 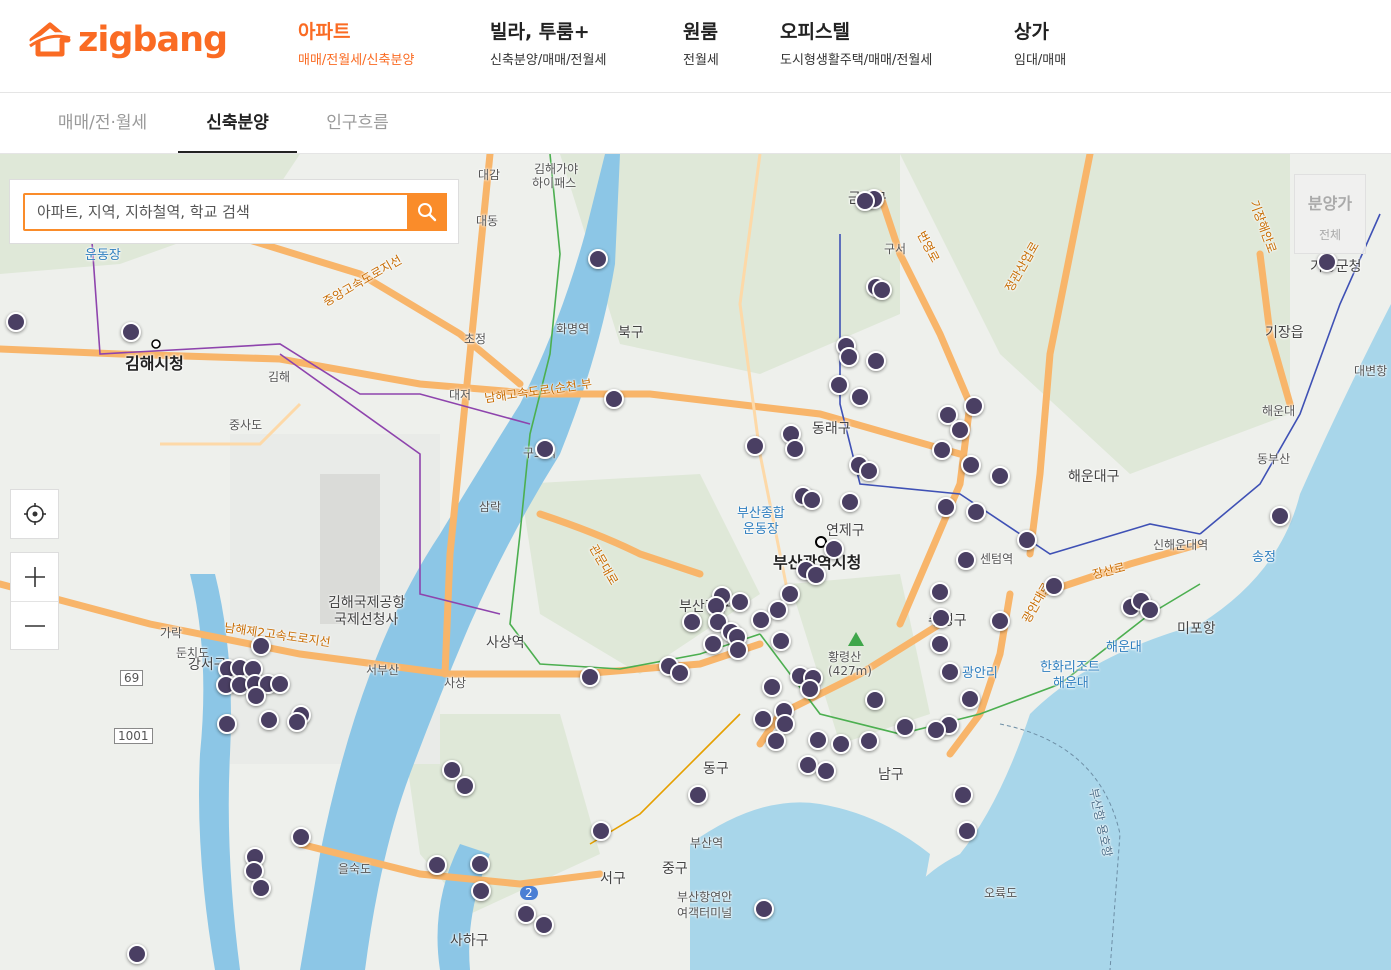 I want to click on search-button, so click(x=427, y=212).